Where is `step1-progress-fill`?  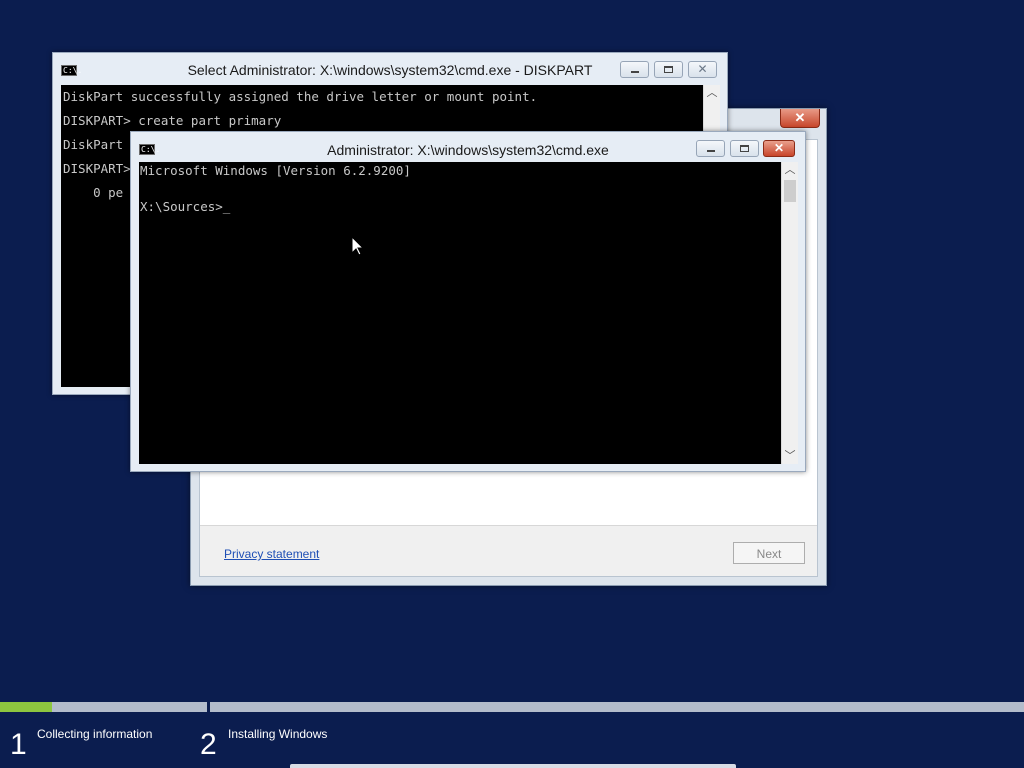 step1-progress-fill is located at coordinates (26, 707).